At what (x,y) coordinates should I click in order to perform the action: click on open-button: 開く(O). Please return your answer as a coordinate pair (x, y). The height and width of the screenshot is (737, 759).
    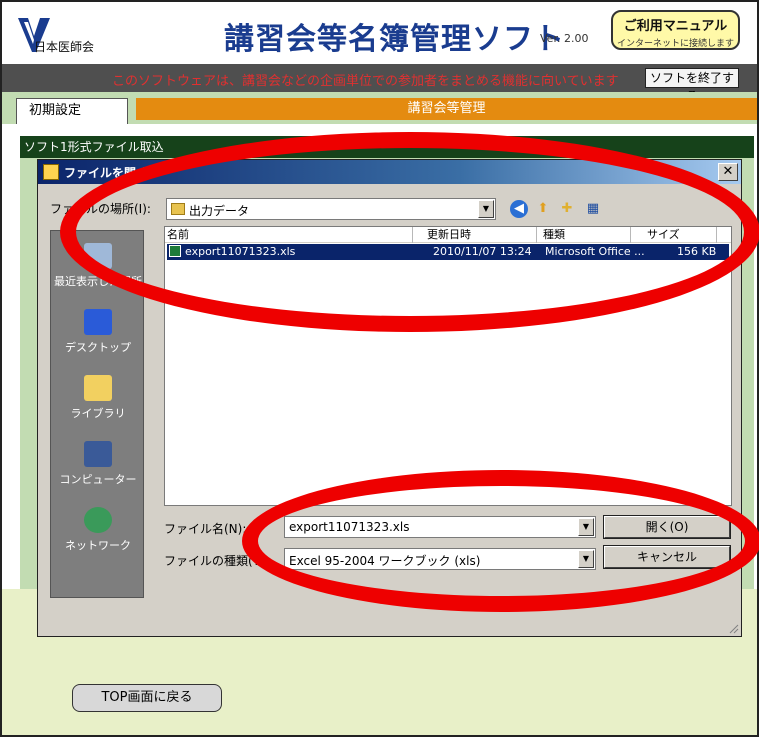
    Looking at the image, I should click on (667, 527).